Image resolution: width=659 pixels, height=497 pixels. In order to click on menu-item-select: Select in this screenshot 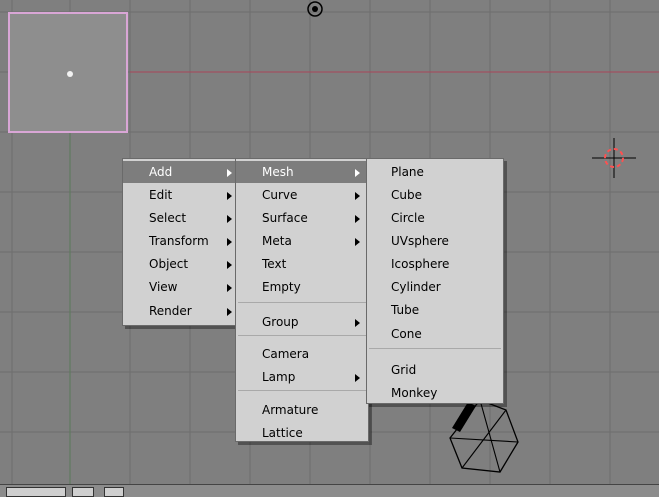, I will do `click(181, 218)`.